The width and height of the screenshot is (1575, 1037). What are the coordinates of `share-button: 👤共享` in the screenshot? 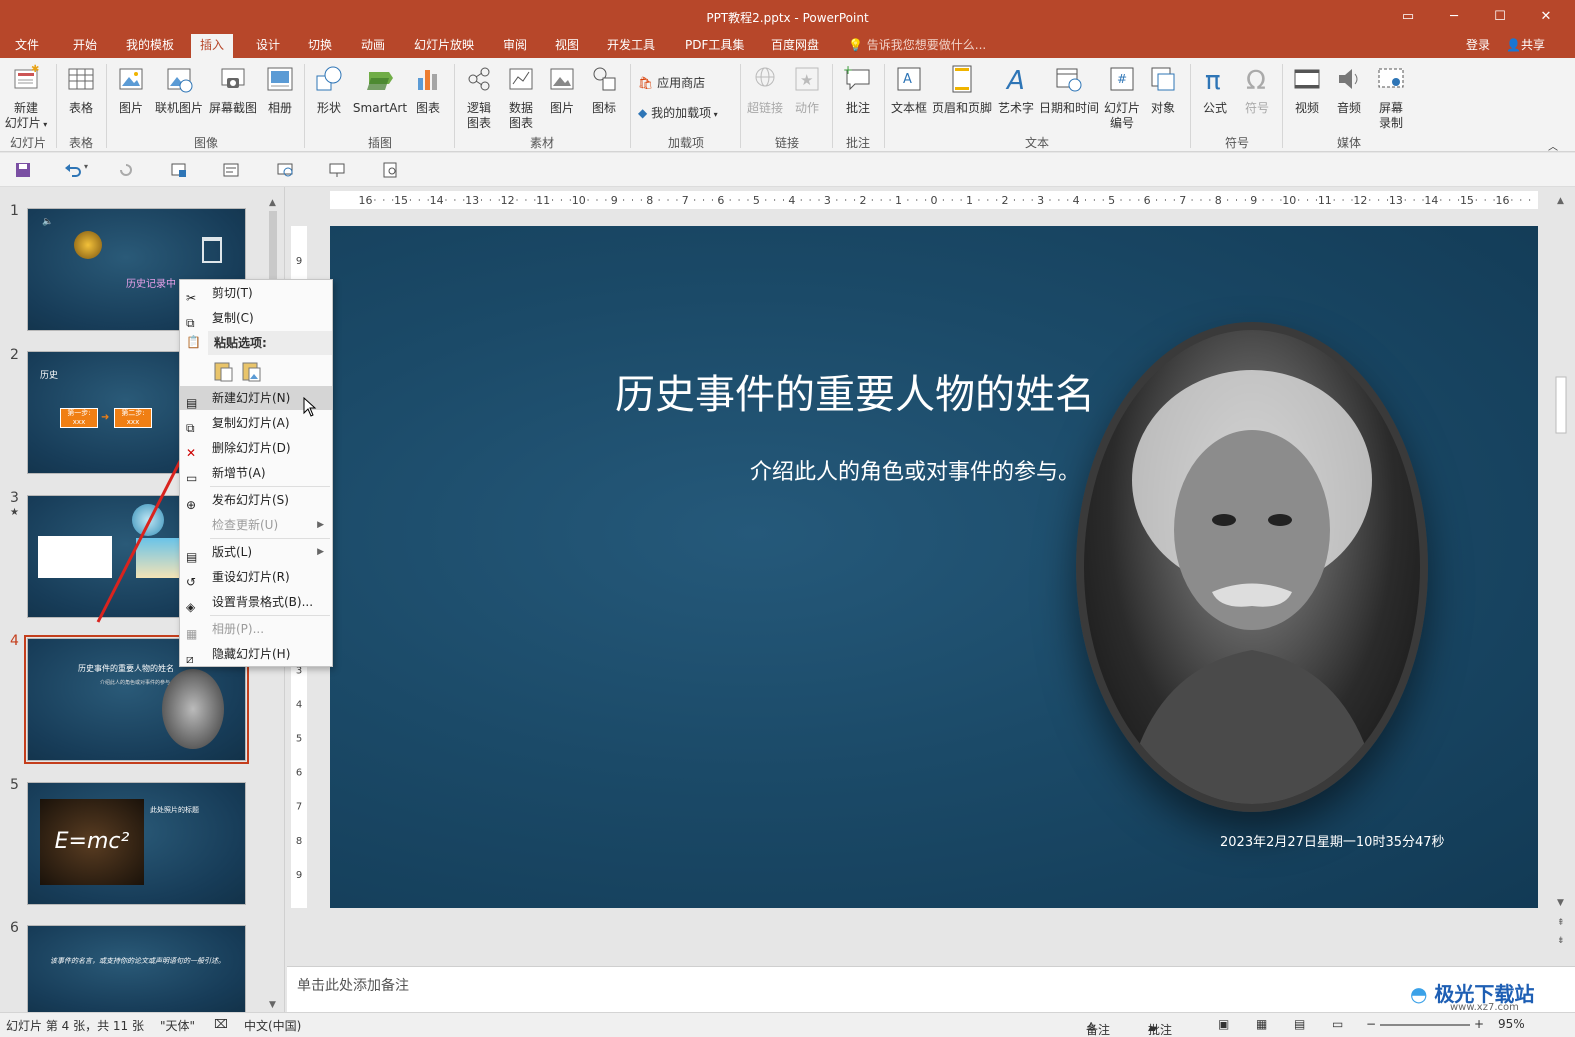 It's located at (1525, 45).